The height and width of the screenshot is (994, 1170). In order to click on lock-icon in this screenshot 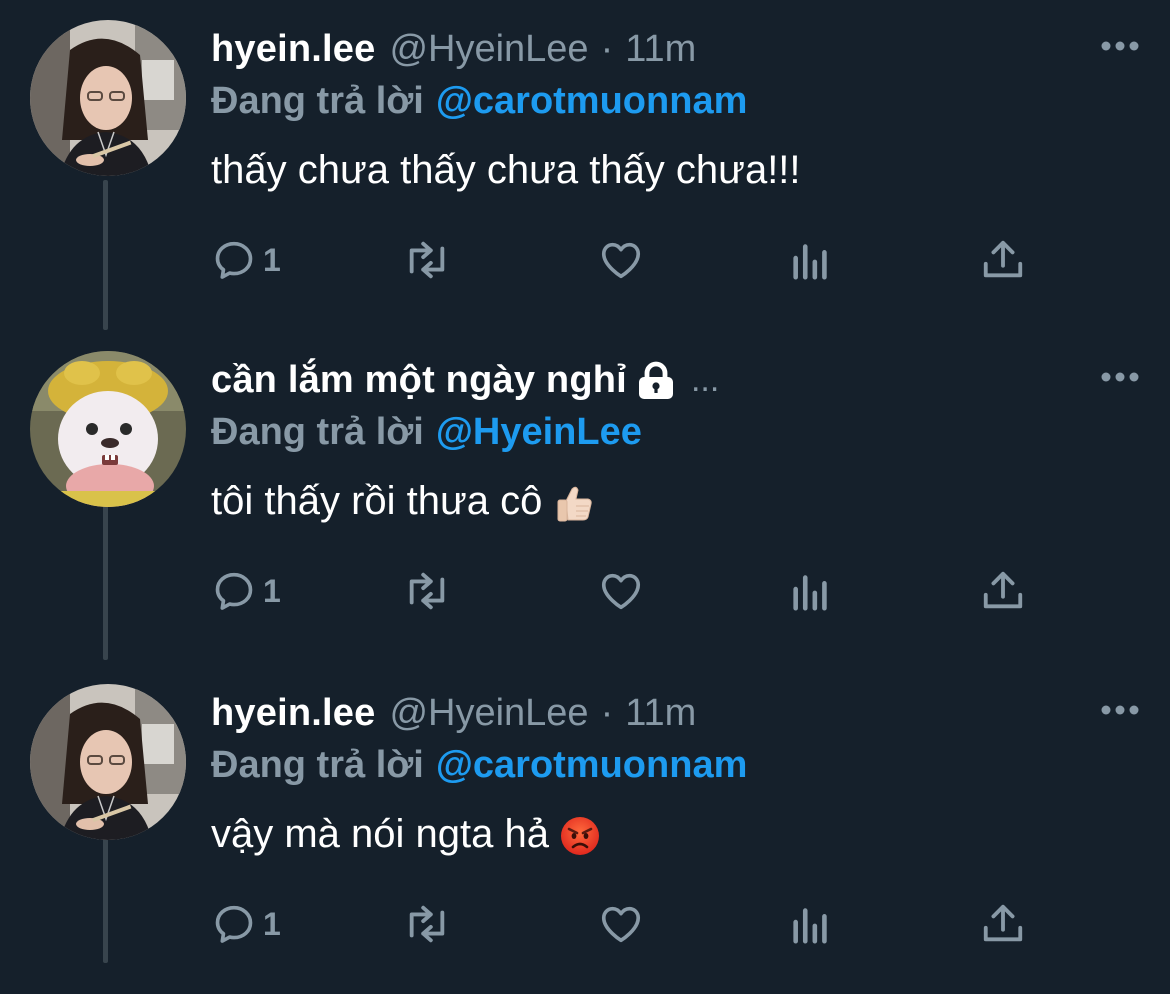, I will do `click(655, 380)`.